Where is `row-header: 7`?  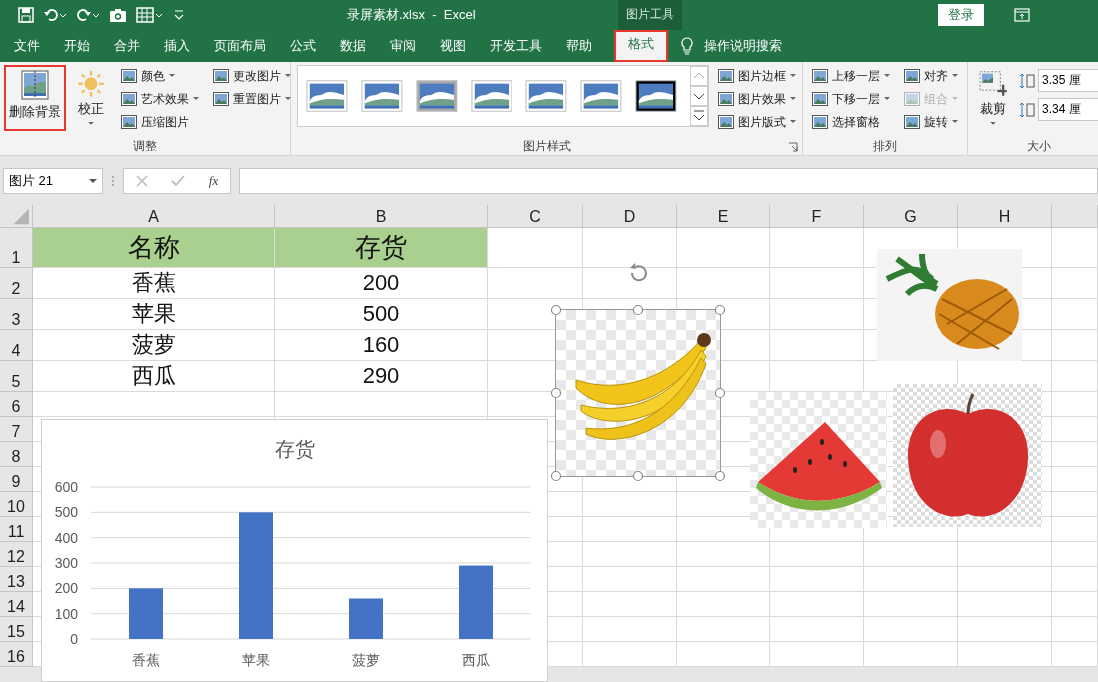 row-header: 7 is located at coordinates (16, 429).